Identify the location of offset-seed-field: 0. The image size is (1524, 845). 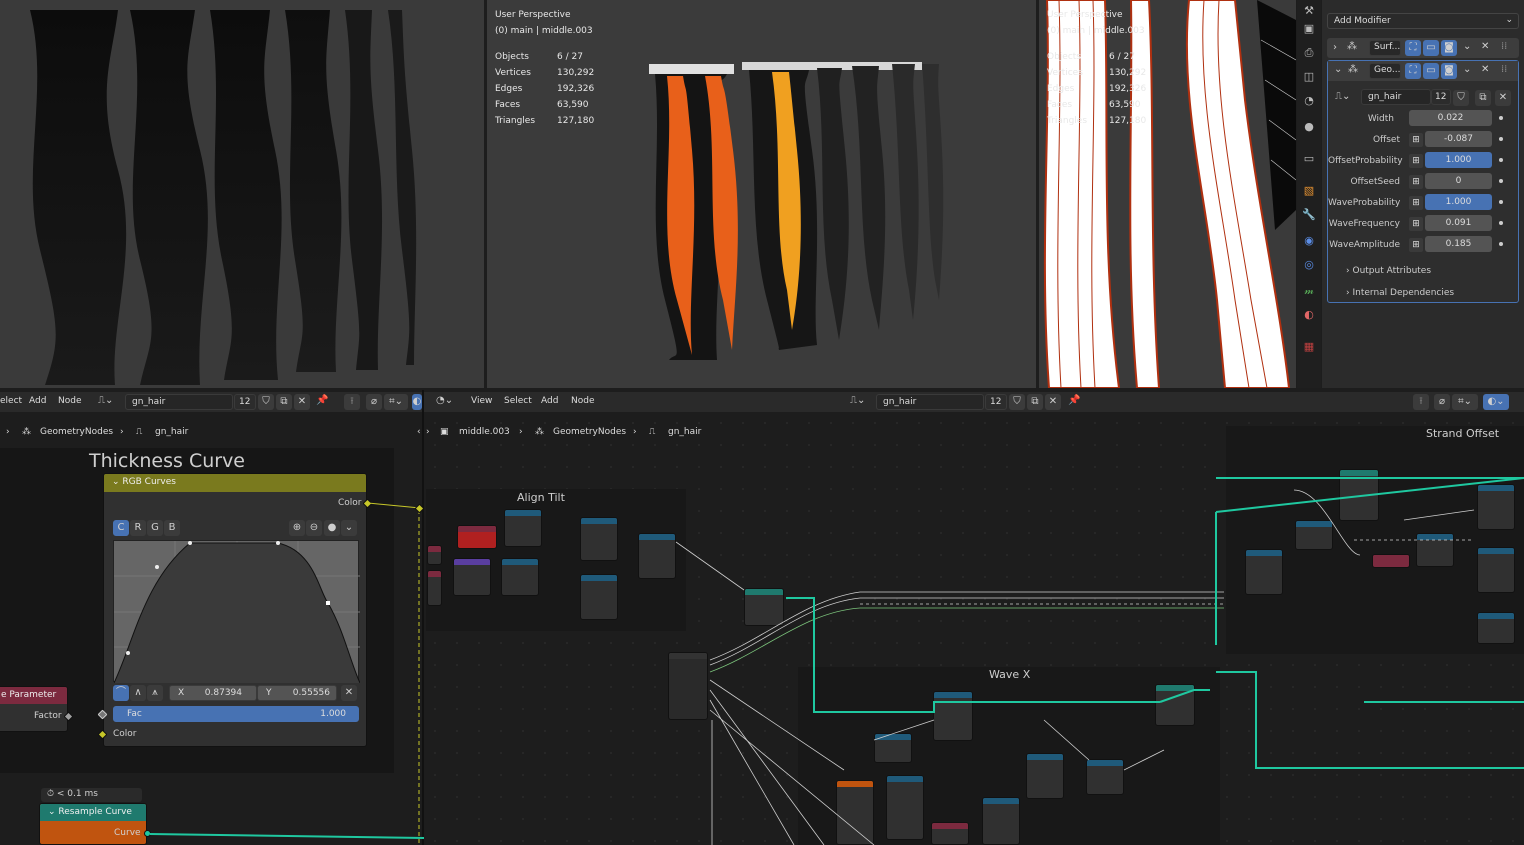
(1458, 181).